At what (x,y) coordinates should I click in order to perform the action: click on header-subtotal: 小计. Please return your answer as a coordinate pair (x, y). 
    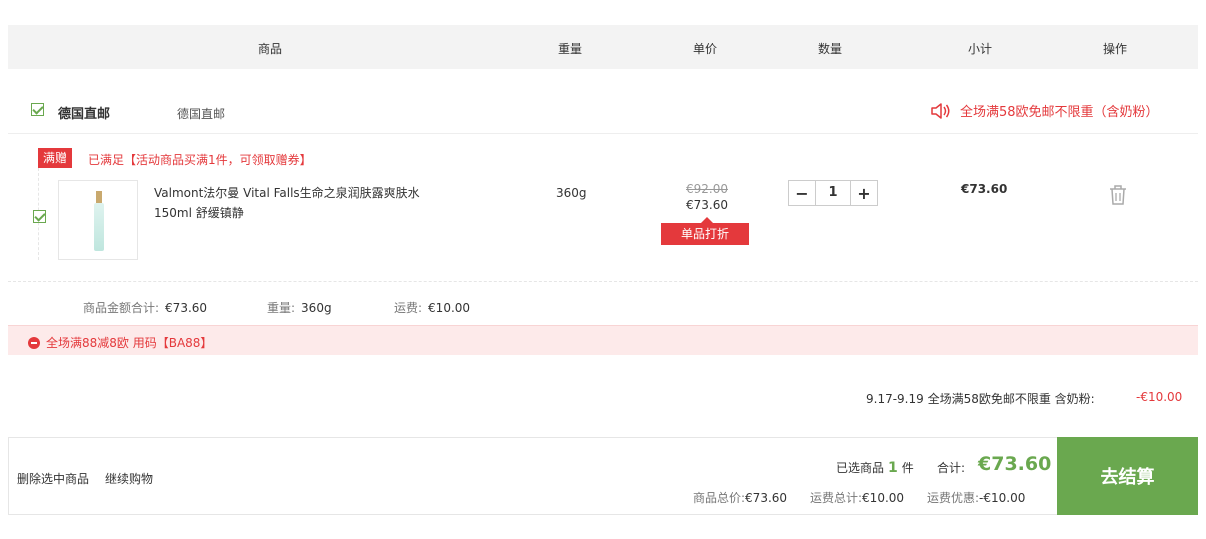
    Looking at the image, I should click on (980, 49).